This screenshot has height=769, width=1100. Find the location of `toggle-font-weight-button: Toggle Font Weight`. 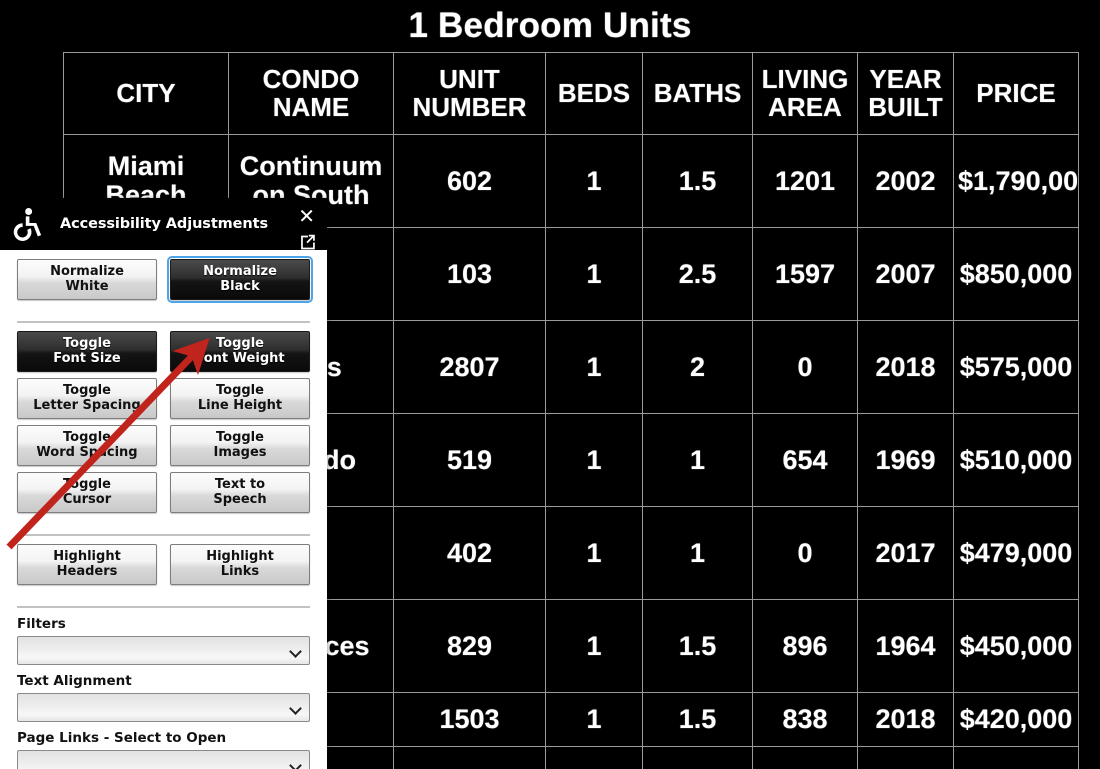

toggle-font-weight-button: Toggle Font Weight is located at coordinates (240, 351).